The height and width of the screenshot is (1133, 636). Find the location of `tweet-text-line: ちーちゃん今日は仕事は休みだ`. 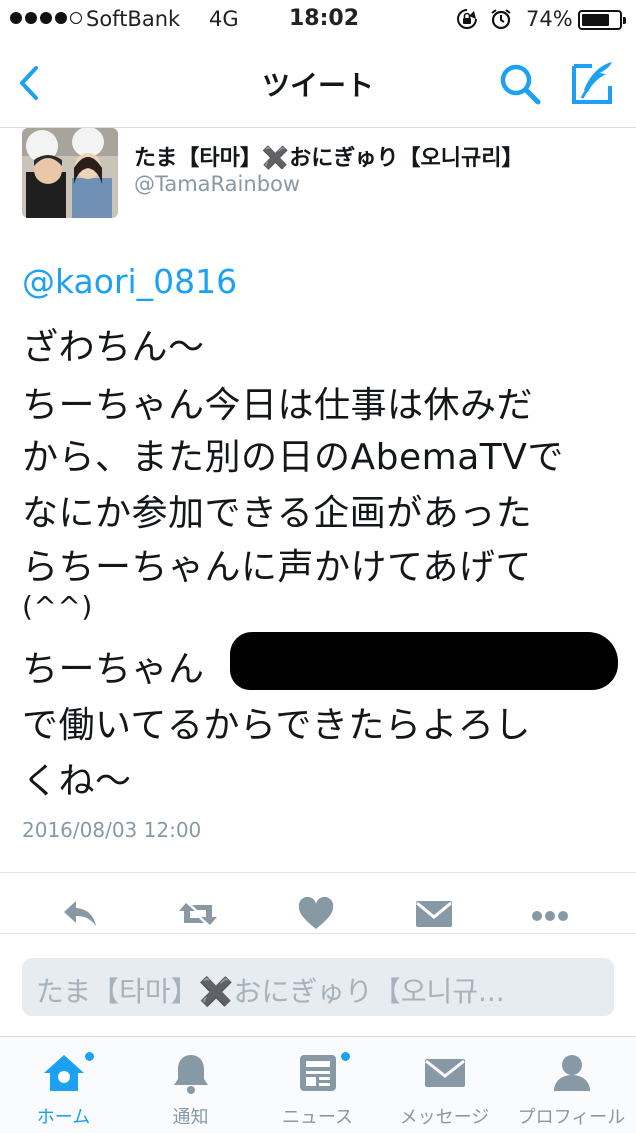

tweet-text-line: ちーちゃん今日は仕事は休みだ is located at coordinates (278, 405).